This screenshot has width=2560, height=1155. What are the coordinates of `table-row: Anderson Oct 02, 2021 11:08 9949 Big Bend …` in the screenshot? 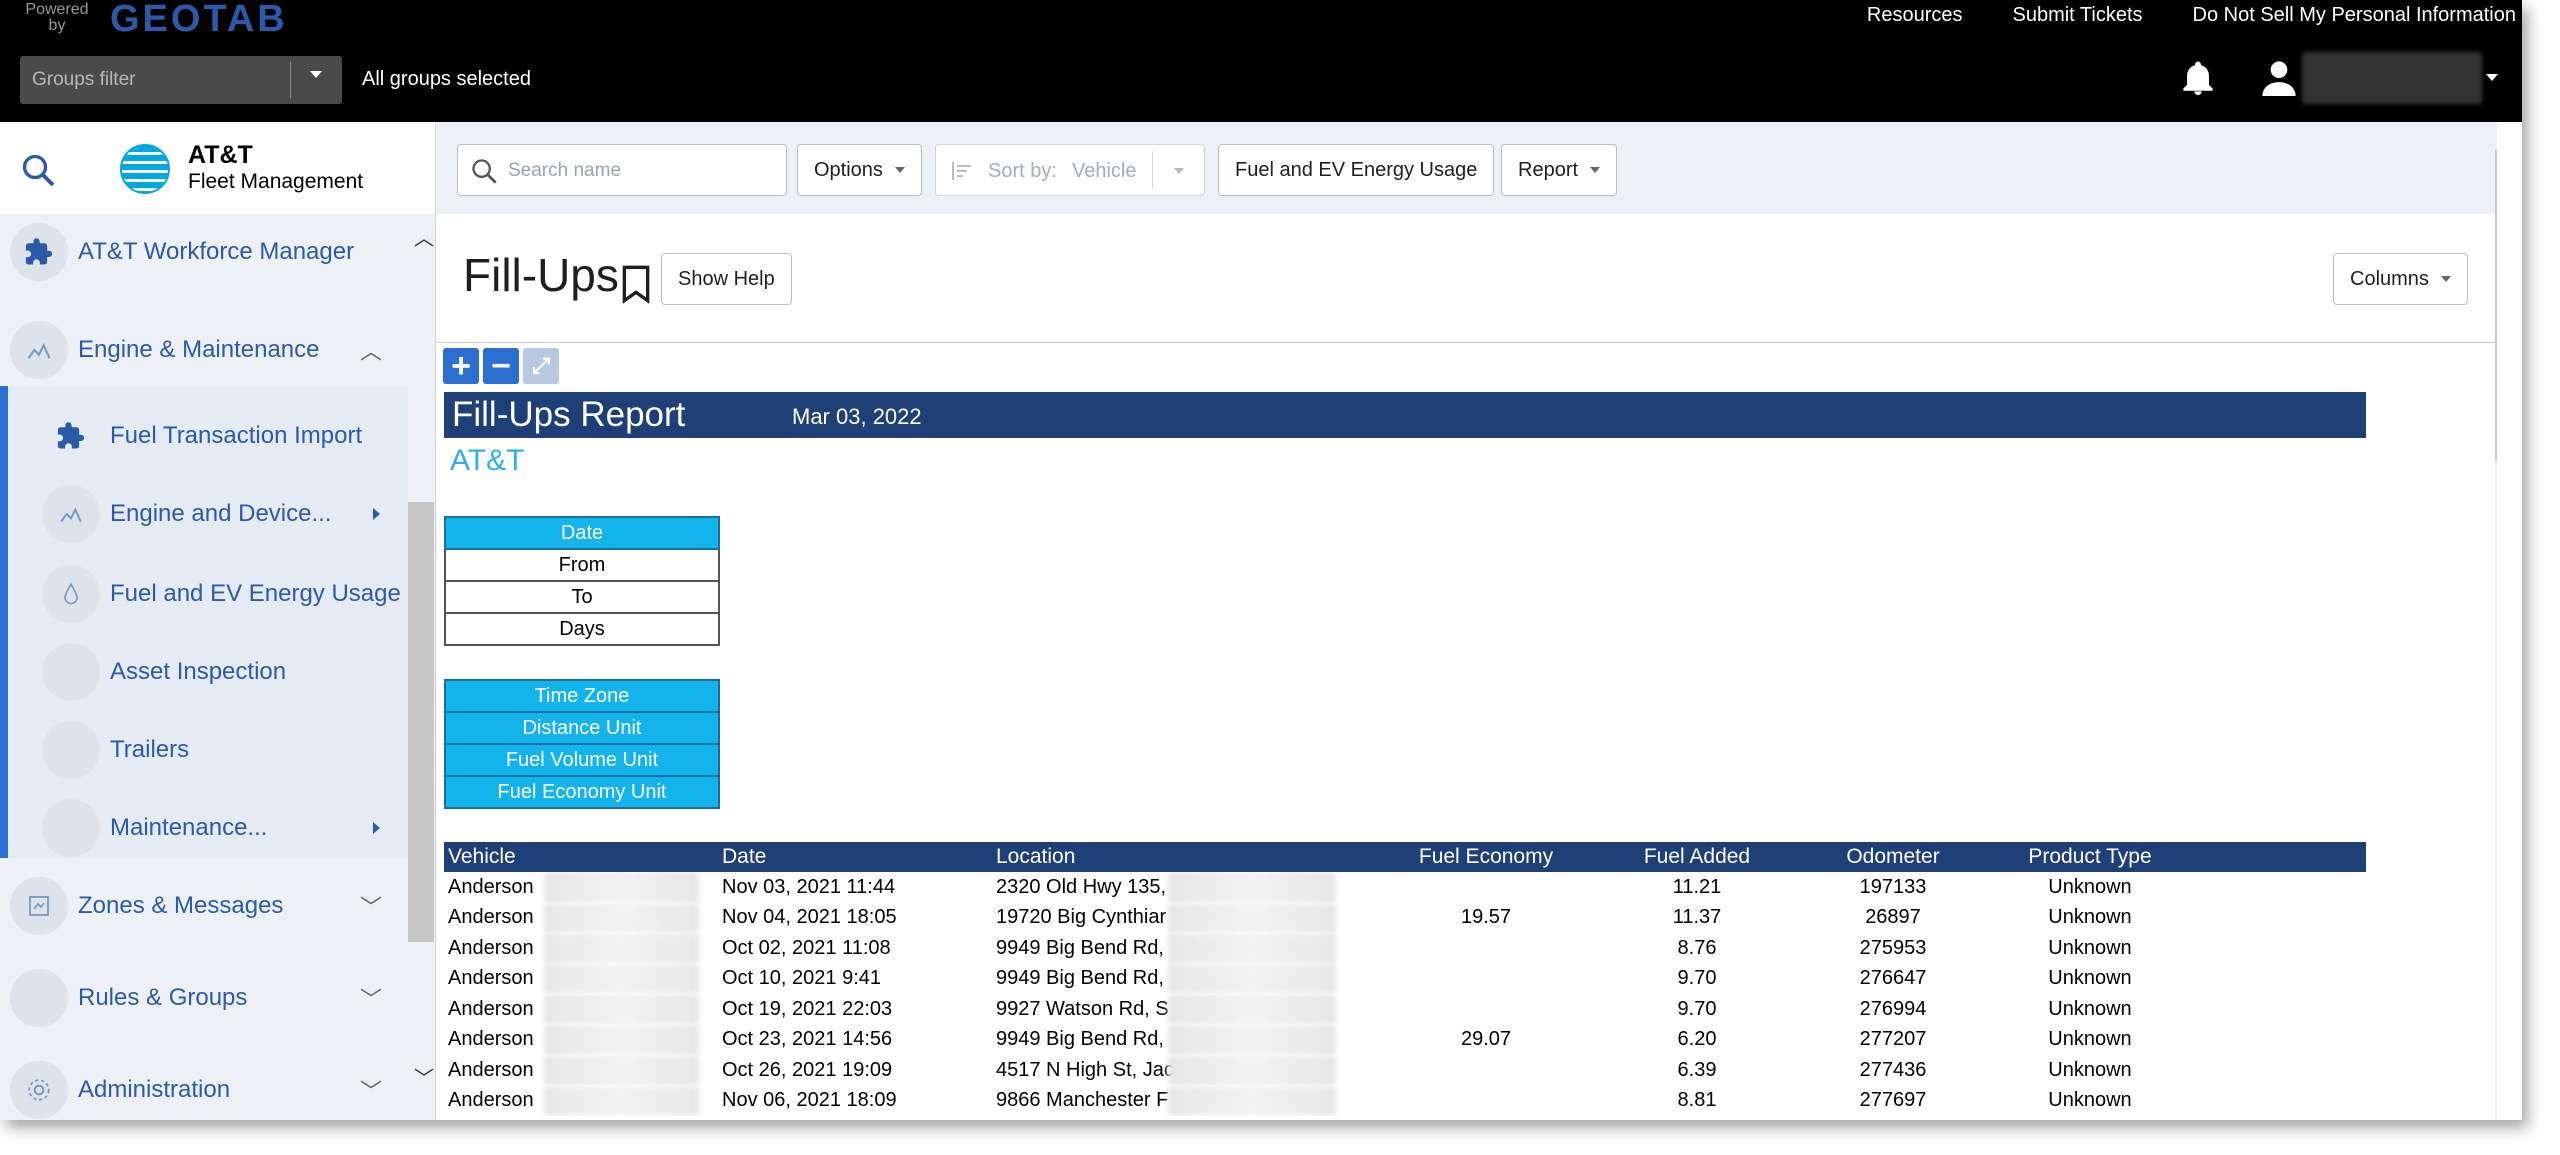 It's located at (1405, 948).